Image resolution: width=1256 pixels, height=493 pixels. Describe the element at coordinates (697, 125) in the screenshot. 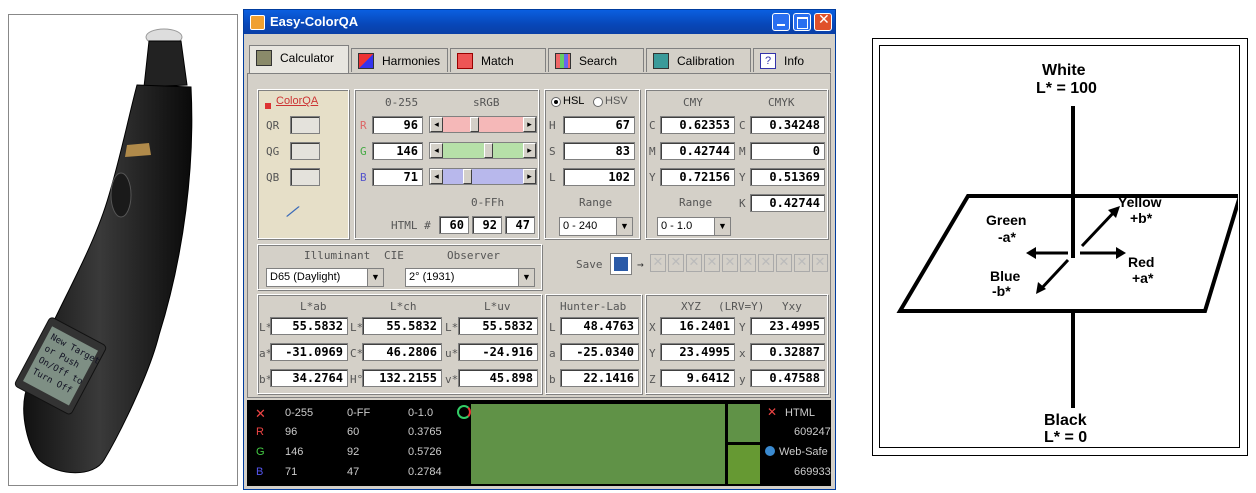

I see `cmy-c-field: 0.62353` at that location.